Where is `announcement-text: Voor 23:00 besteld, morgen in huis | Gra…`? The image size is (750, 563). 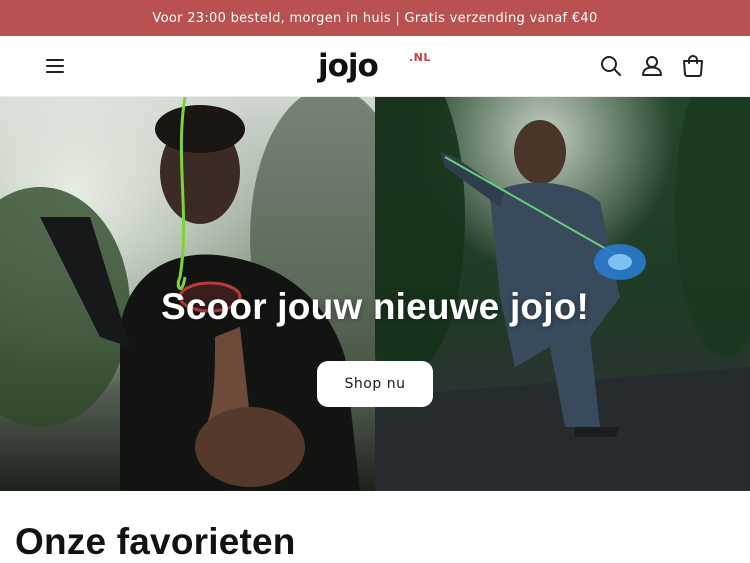 announcement-text: Voor 23:00 besteld, morgen in huis | Gra… is located at coordinates (375, 18).